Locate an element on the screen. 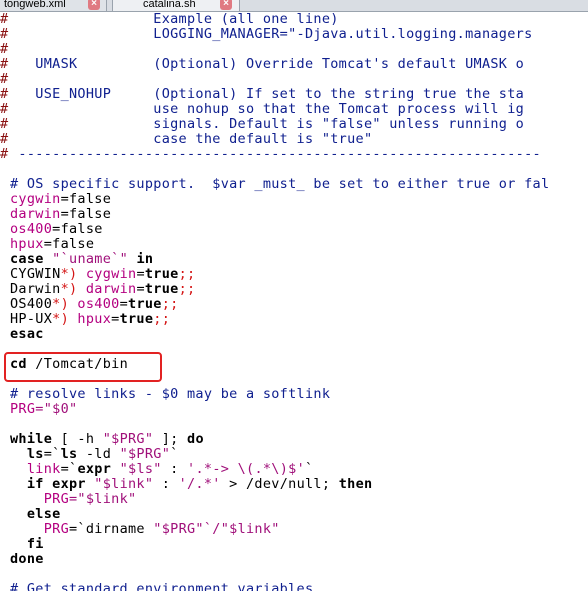 This screenshot has height=591, width=588. code-text: PRG="$link" is located at coordinates (73, 499).